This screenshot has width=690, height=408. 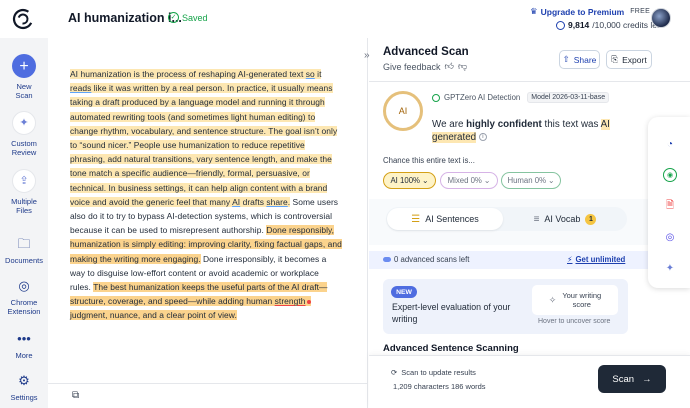 I want to click on crown-icon: ♛, so click(x=534, y=11).